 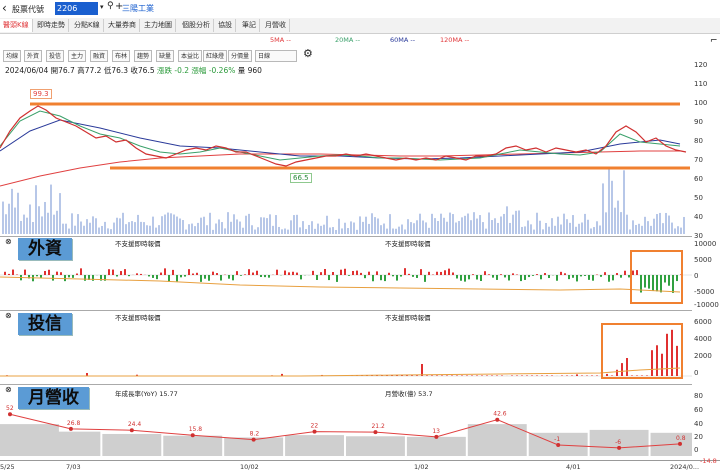 I want to click on foreign-title-text: 外資, so click(x=45, y=249).